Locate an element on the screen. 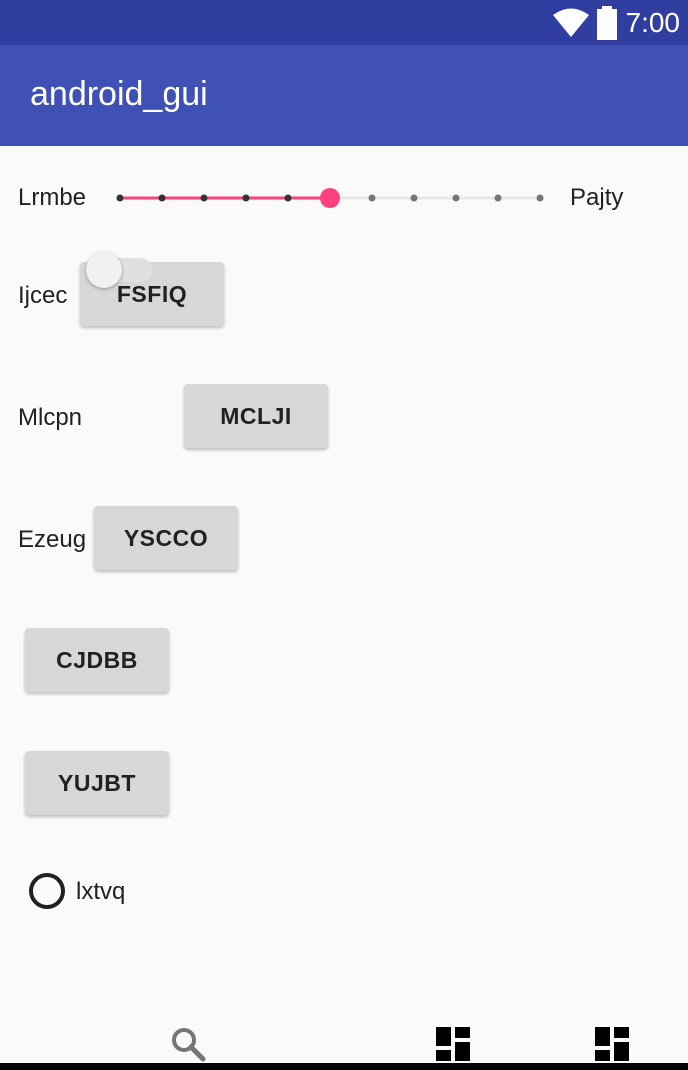  mlcpn-label: Mlcpn is located at coordinates (50, 417).